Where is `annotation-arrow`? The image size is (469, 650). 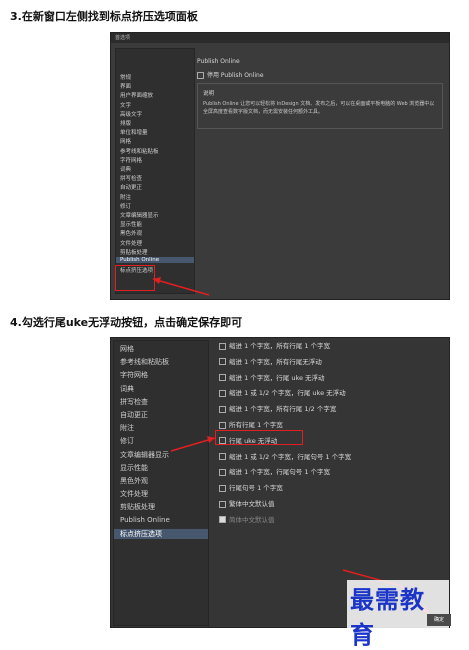 annotation-arrow is located at coordinates (181, 286).